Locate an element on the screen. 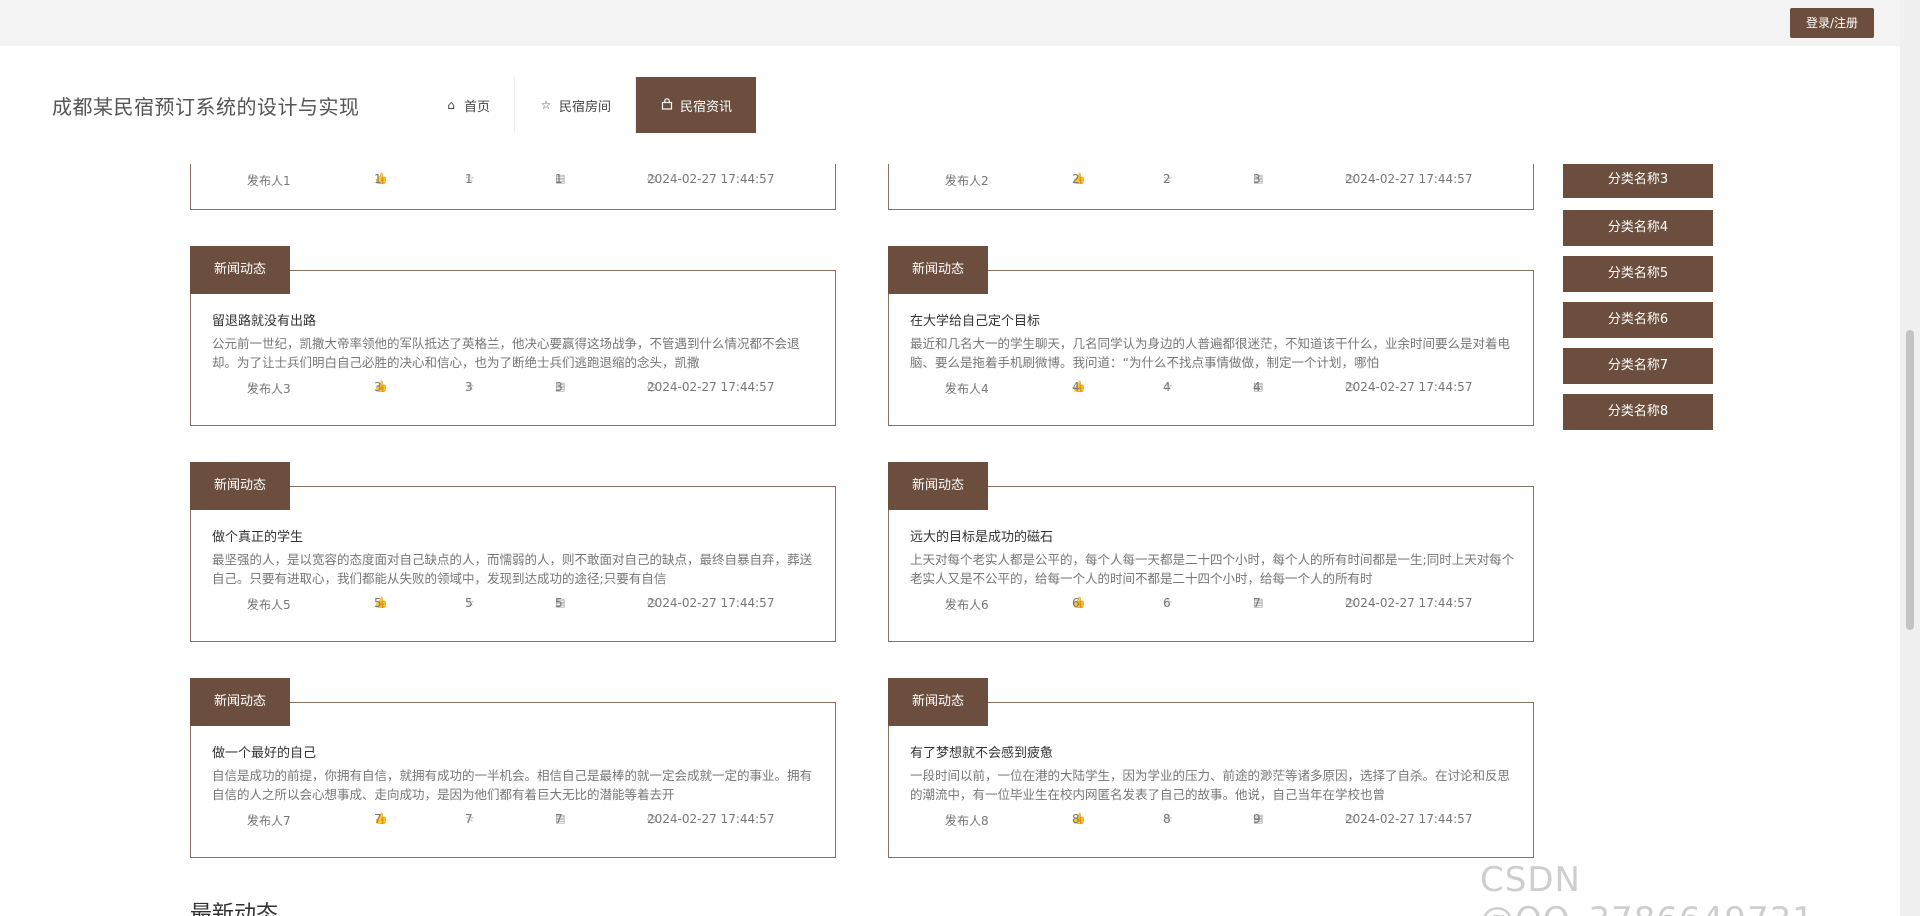 This screenshot has height=916, width=1920. card-meta: ⚇ 发布人5 👍 5 ☆ 5 ▤ 5 ◷ 2024-02-27 17:44:57 is located at coordinates (511, 604).